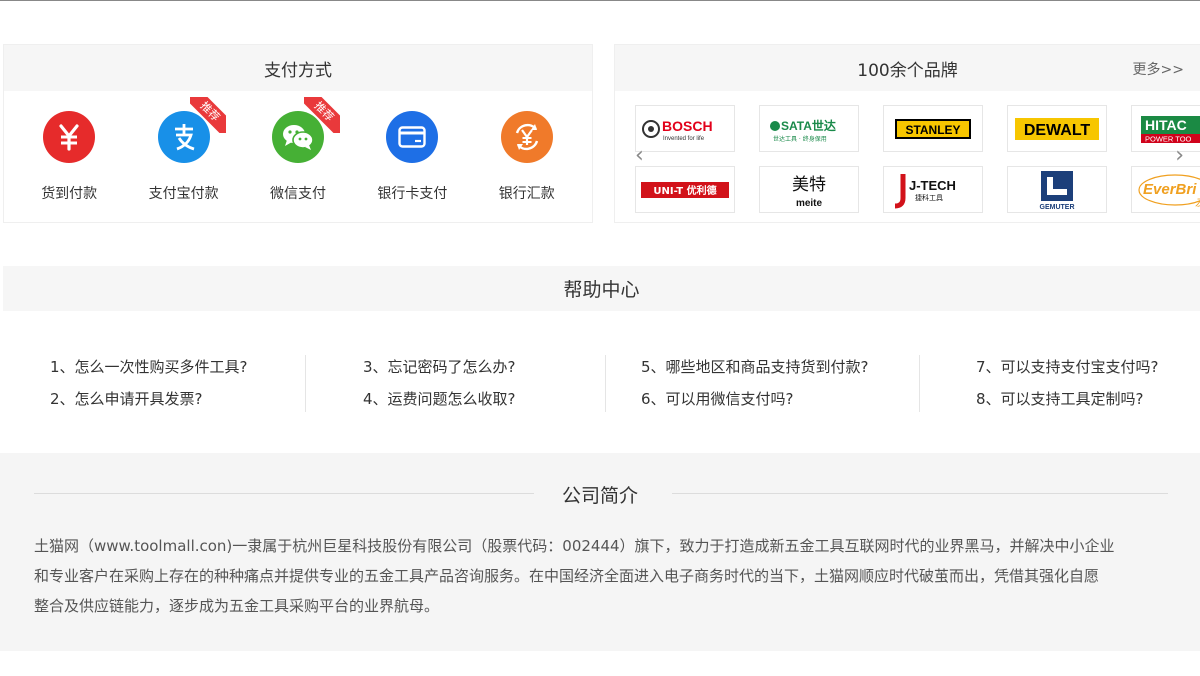 The image size is (1200, 676). Describe the element at coordinates (929, 197) in the screenshot. I see `svg-text: 捷科工具` at that location.